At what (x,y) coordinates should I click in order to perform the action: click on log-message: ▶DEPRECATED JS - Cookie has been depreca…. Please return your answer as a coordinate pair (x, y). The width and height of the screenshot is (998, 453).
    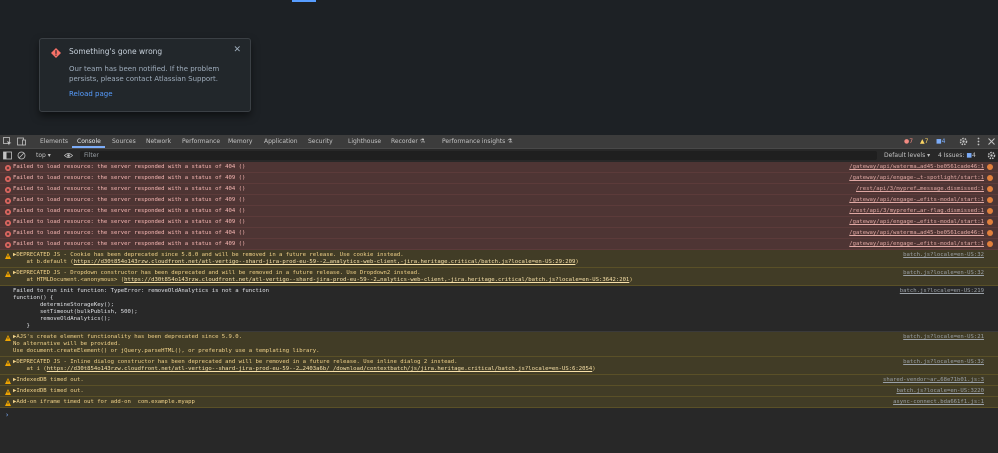
    Looking at the image, I should click on (296, 259).